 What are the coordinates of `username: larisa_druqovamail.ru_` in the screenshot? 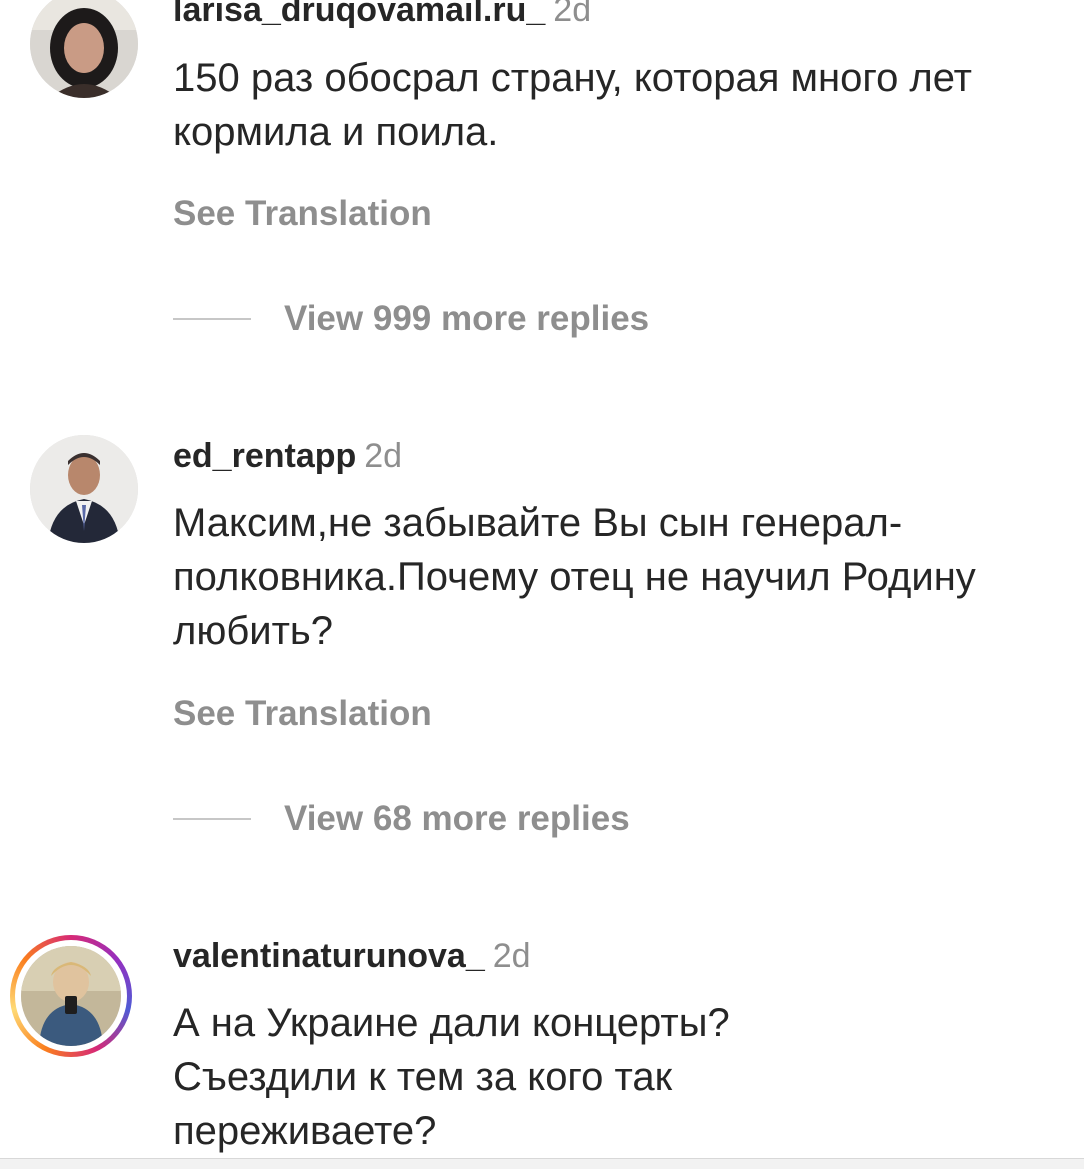 It's located at (359, 14).